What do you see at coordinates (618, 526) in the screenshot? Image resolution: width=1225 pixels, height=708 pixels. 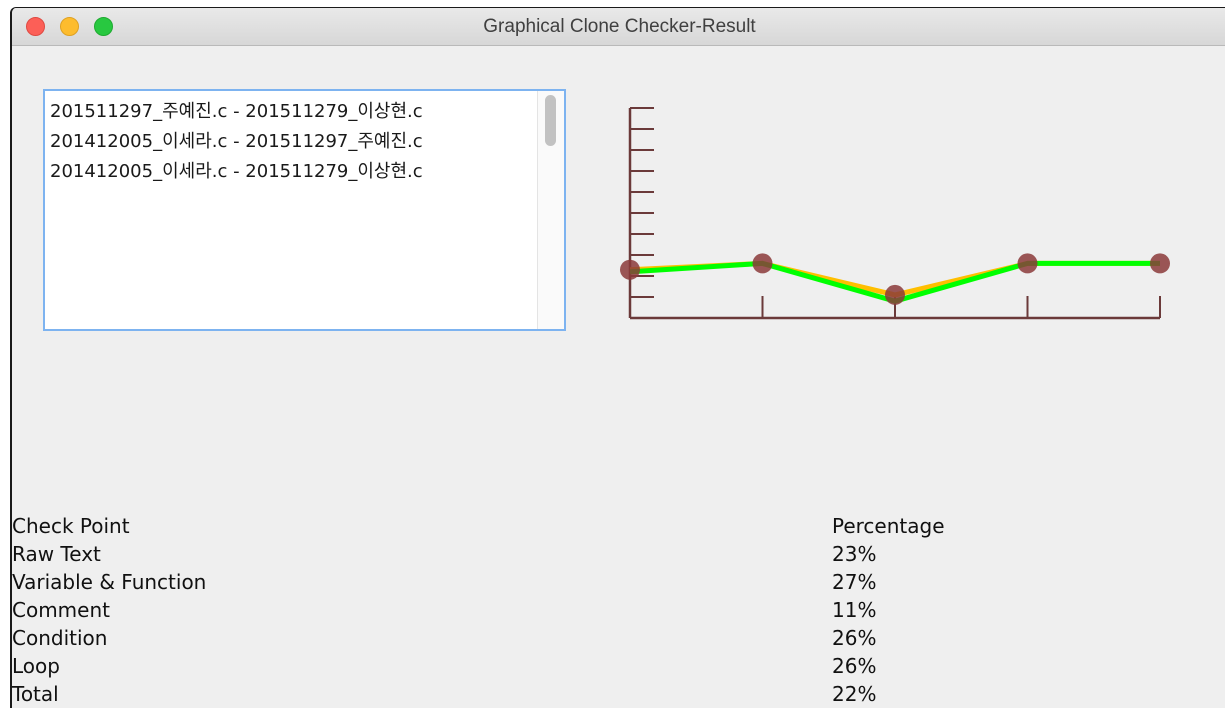 I see `table-header-row: Check Point Percentage` at bounding box center [618, 526].